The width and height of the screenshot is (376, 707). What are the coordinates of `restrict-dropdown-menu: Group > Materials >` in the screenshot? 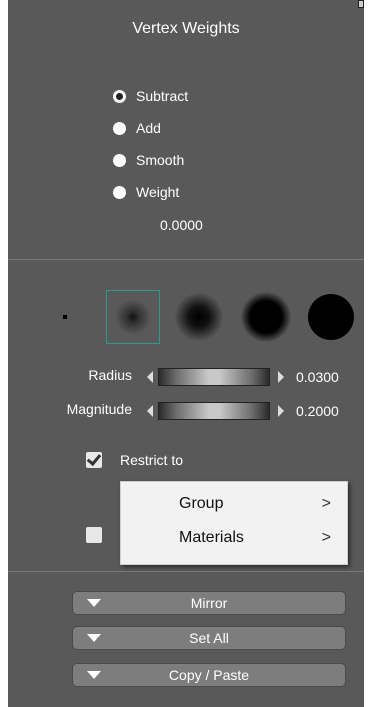 It's located at (234, 523).